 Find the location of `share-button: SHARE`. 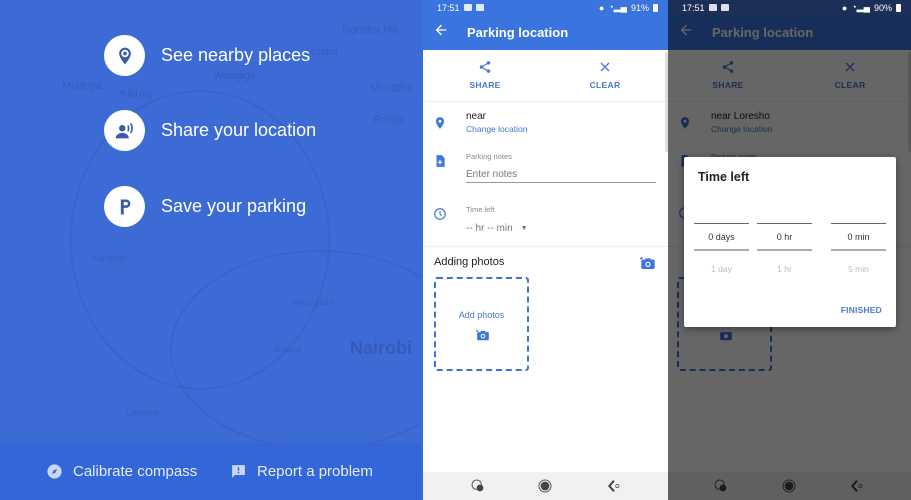

share-button: SHARE is located at coordinates (485, 74).